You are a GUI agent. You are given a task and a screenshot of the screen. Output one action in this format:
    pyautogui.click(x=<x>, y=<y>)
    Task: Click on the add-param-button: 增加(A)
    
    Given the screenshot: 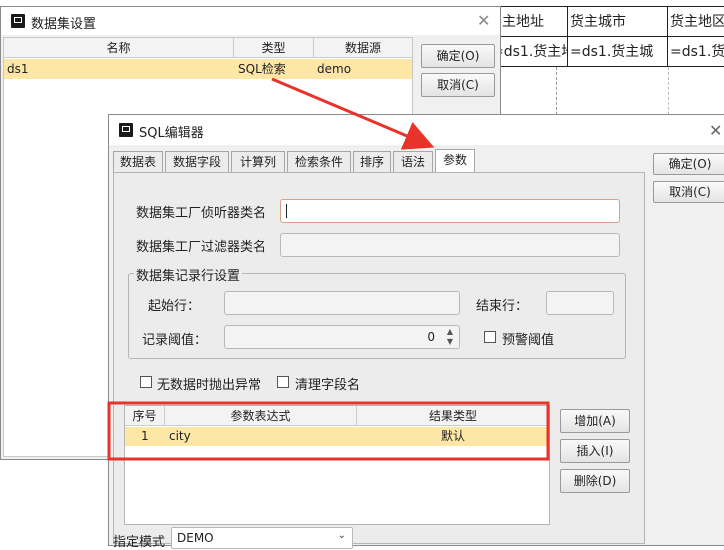 What is the action you would take?
    pyautogui.click(x=595, y=421)
    